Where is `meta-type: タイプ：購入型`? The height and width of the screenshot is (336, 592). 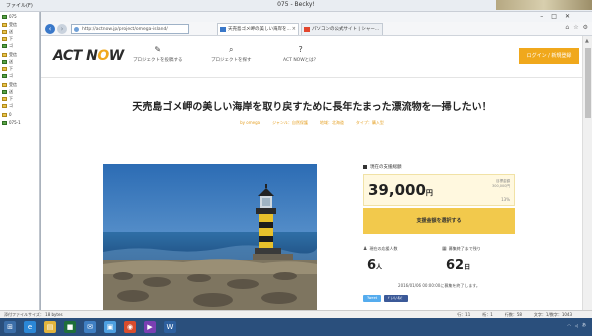
meta-type: タイプ：購入型 is located at coordinates (370, 123).